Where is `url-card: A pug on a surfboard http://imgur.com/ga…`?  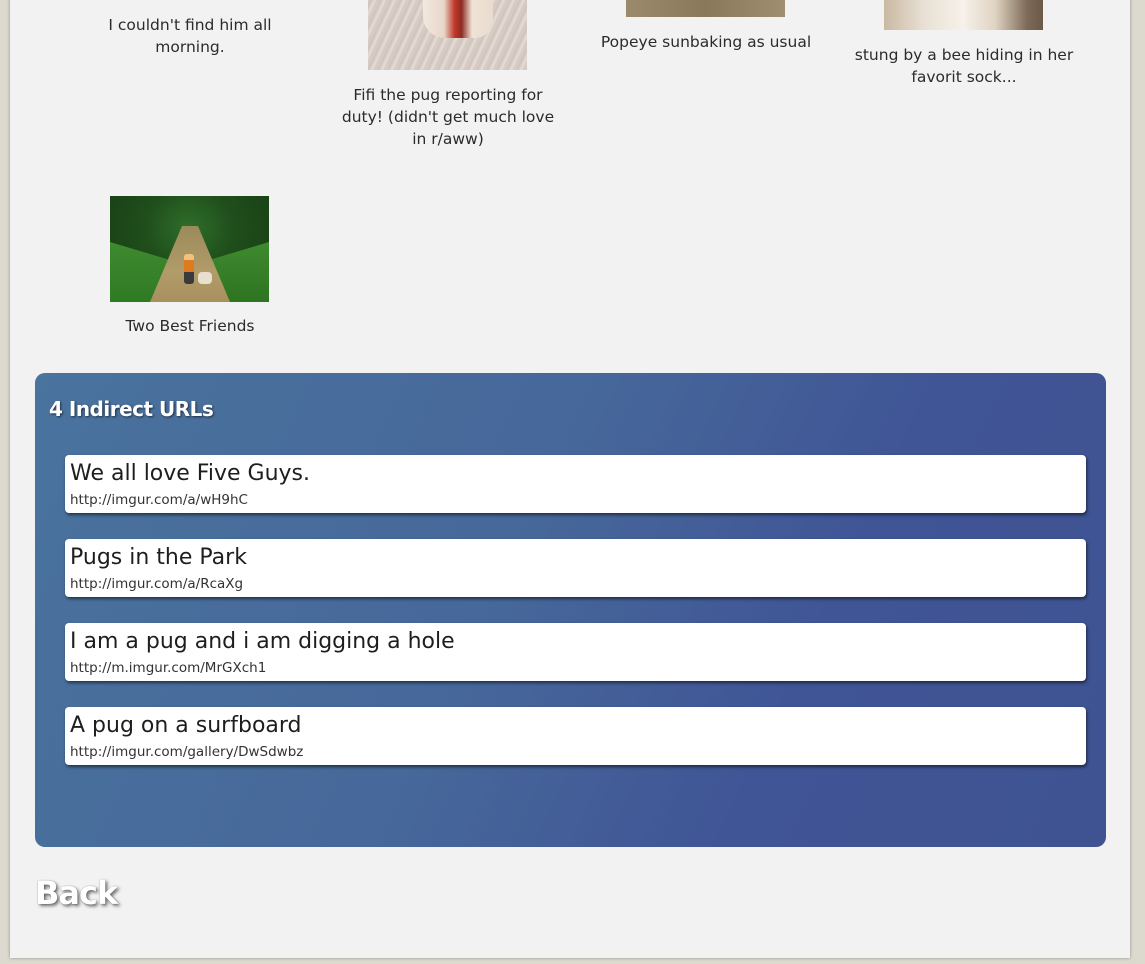
url-card: A pug on a surfboard http://imgur.com/ga… is located at coordinates (575, 736).